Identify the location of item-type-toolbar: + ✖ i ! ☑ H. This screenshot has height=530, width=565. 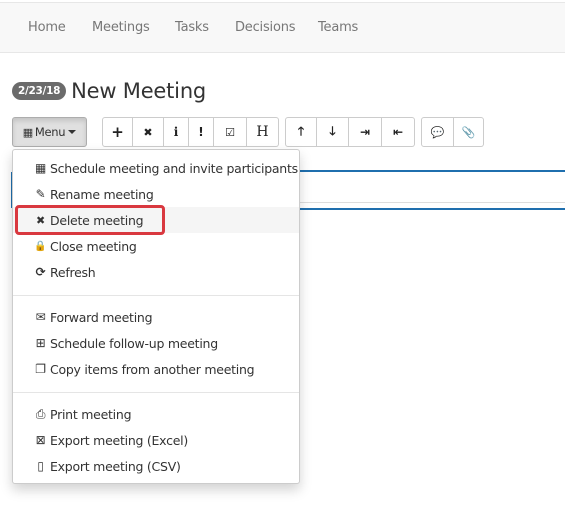
(190, 132).